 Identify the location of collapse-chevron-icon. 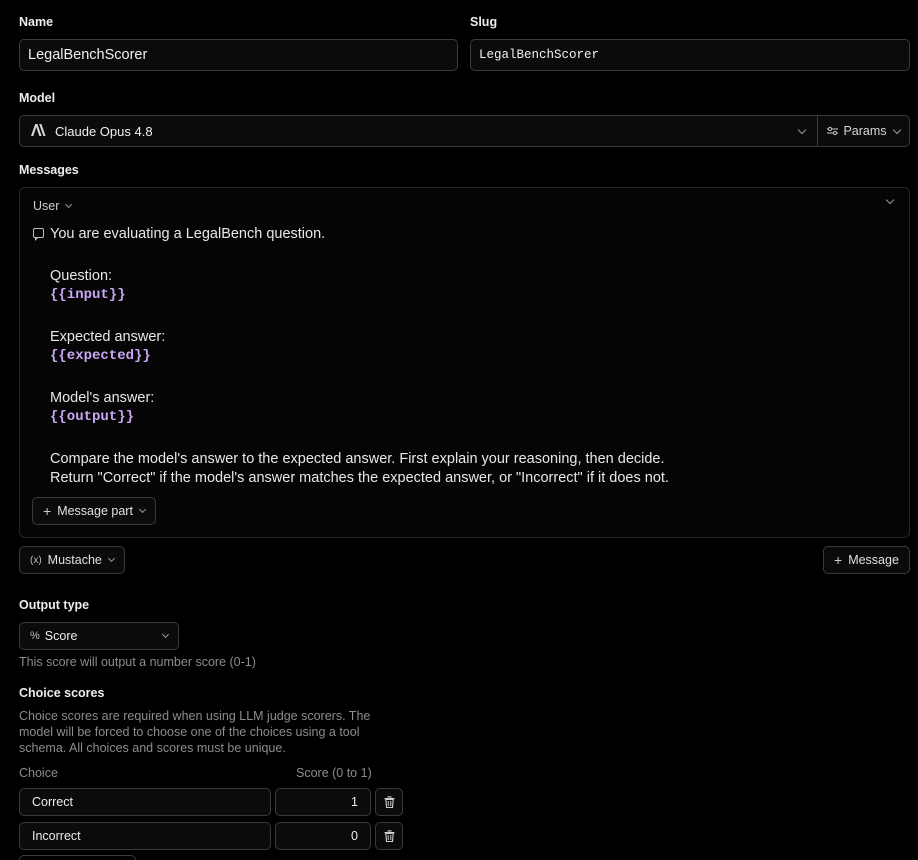
(890, 200).